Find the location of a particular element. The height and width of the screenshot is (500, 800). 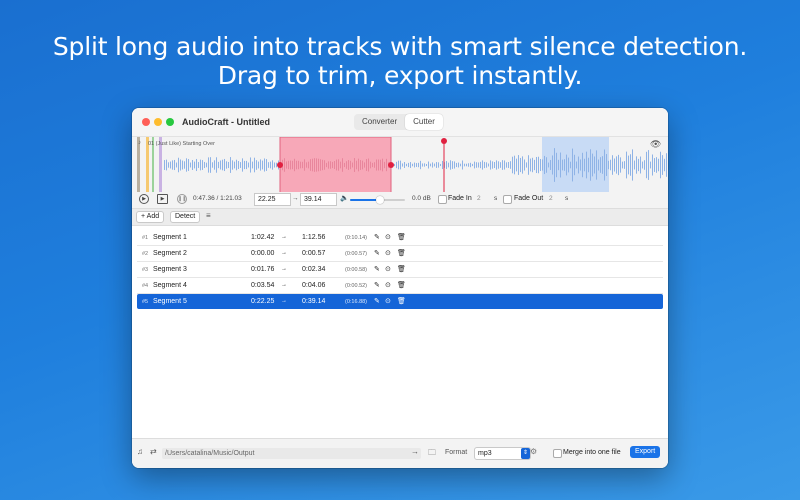

waveform-view: ♪ 01 (Just Like) Starting Over 👁 is located at coordinates (400, 165).